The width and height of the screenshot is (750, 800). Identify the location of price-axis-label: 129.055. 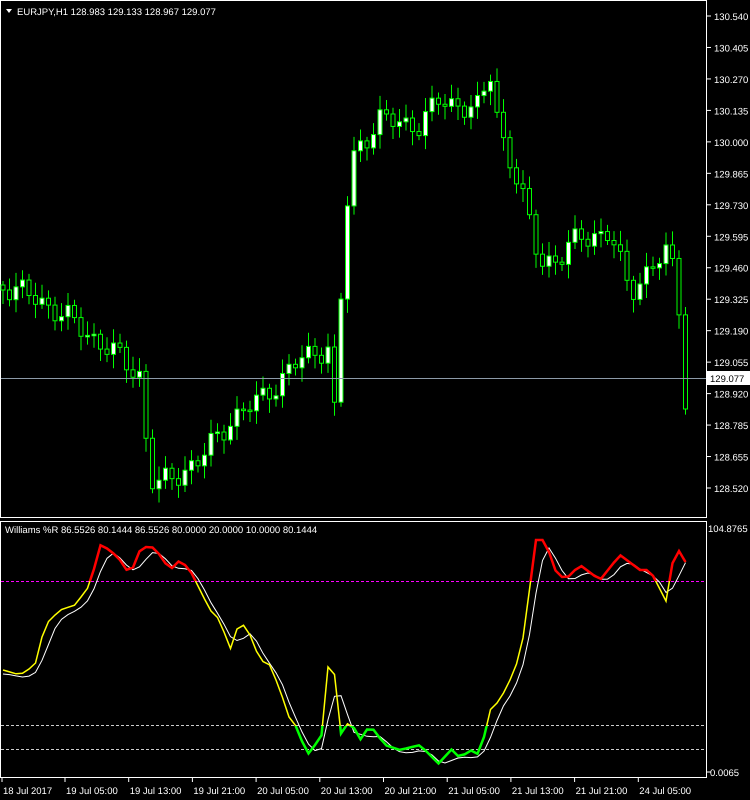
(731, 364).